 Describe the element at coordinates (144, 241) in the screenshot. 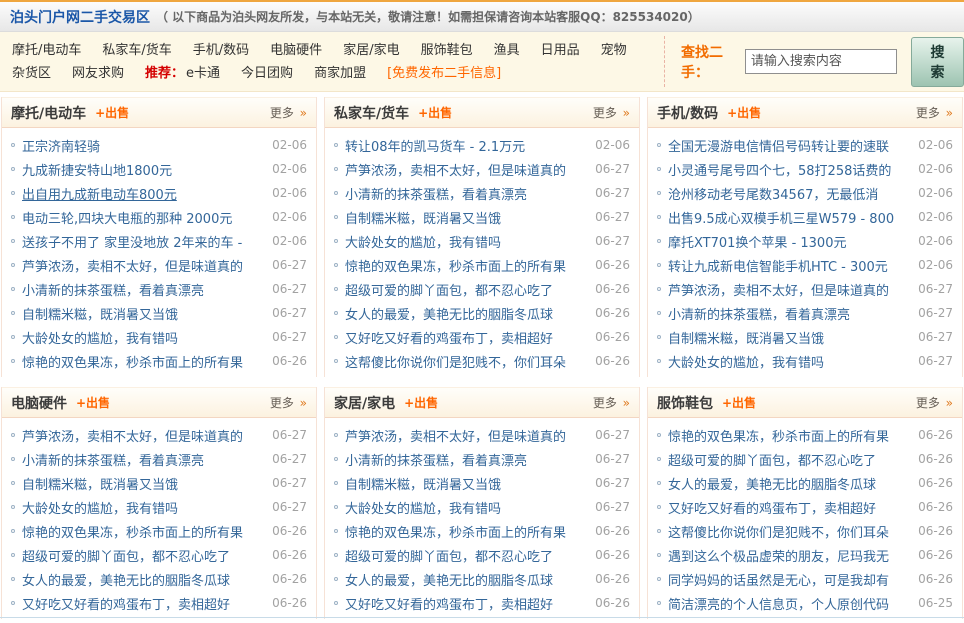

I see `item-link: 送孩子不用了 家里没地放 2年来的车 -` at that location.